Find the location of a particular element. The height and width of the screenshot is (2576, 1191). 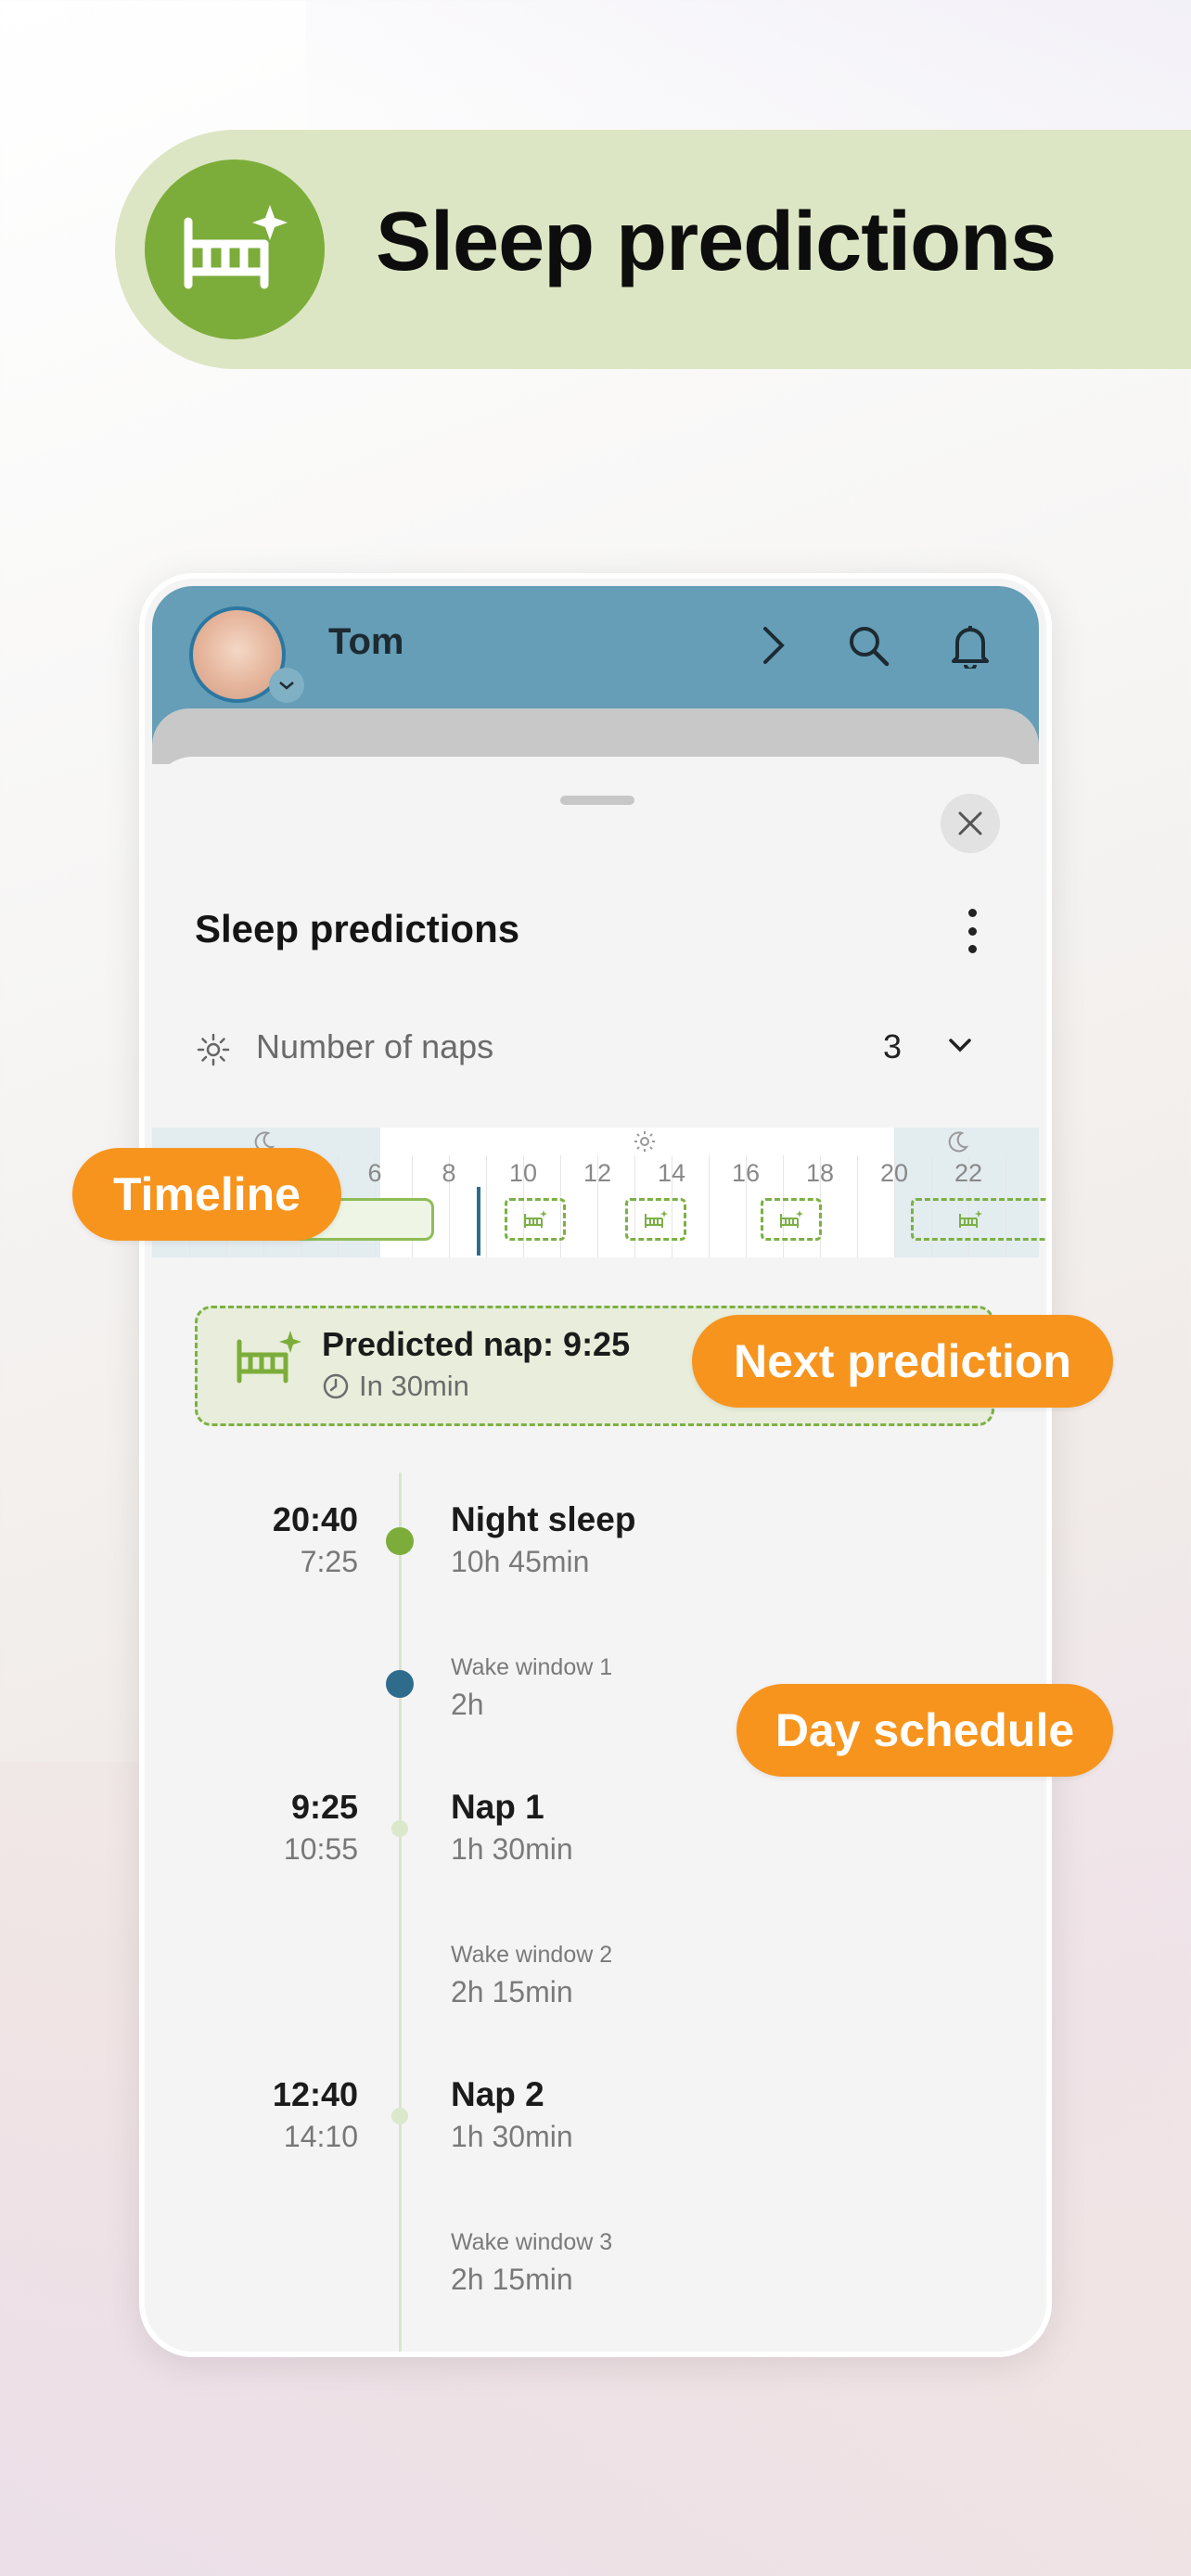

timeline-tick: 8 is located at coordinates (449, 1173).